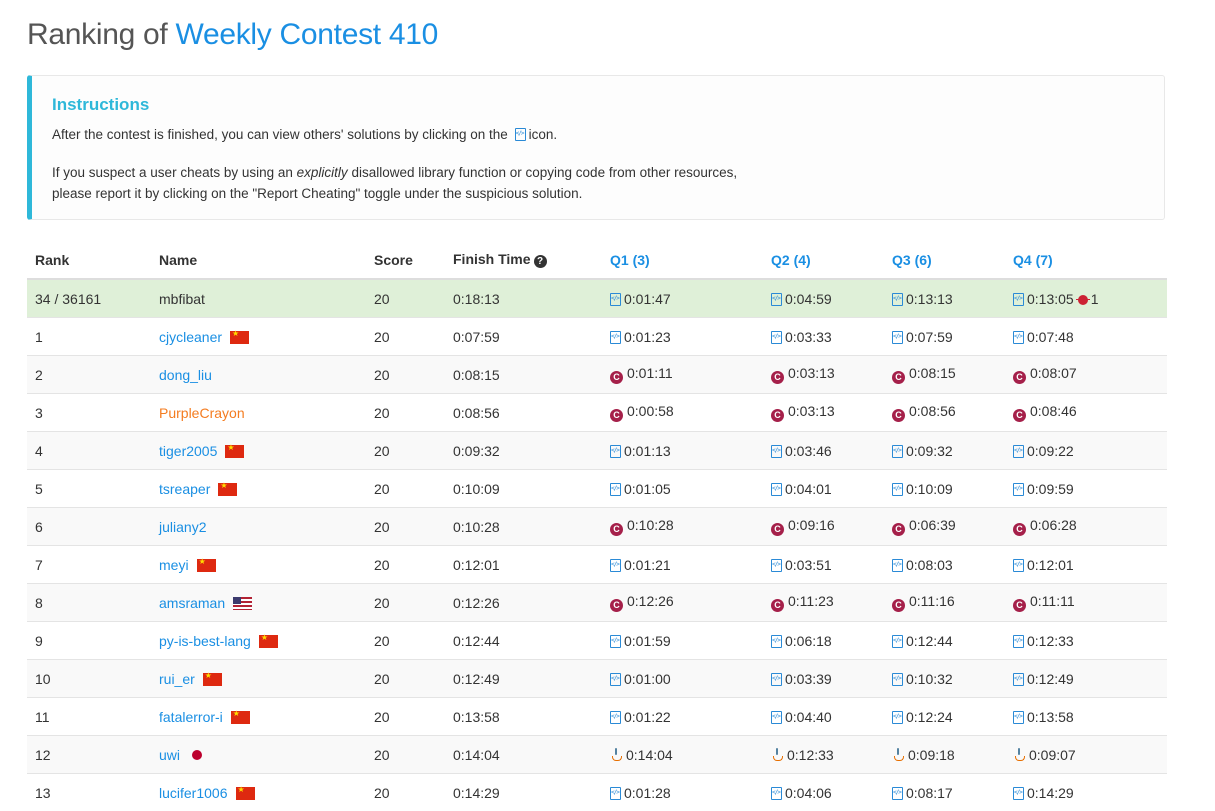 Image resolution: width=1215 pixels, height=811 pixels. Describe the element at coordinates (823, 260) in the screenshot. I see `header-q2: Q2 (4)` at that location.